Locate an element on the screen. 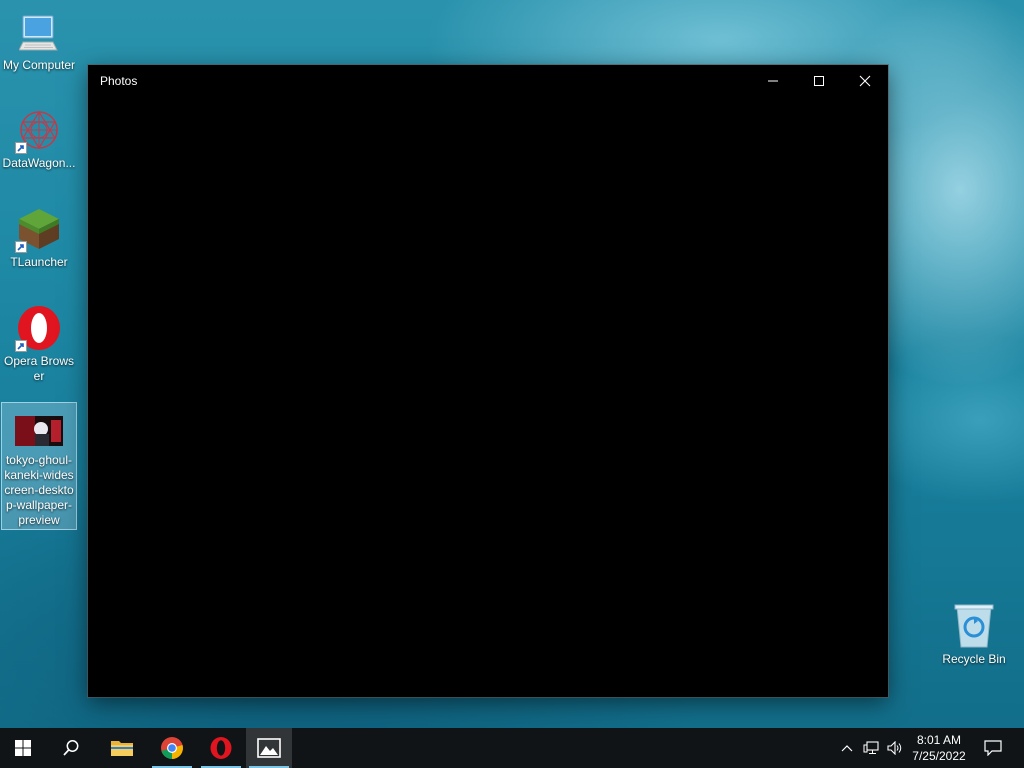  volume-tray-button is located at coordinates (895, 748).